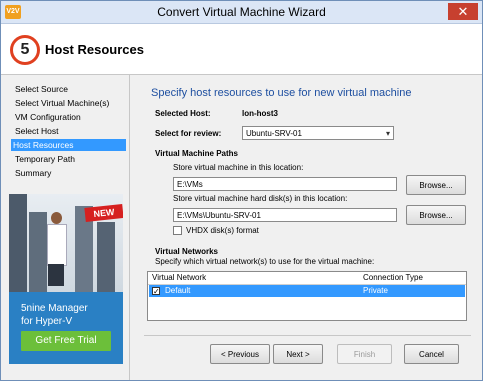 This screenshot has width=483, height=381. Describe the element at coordinates (241, 49) in the screenshot. I see `wizard-header: 5 Host Resources` at that location.